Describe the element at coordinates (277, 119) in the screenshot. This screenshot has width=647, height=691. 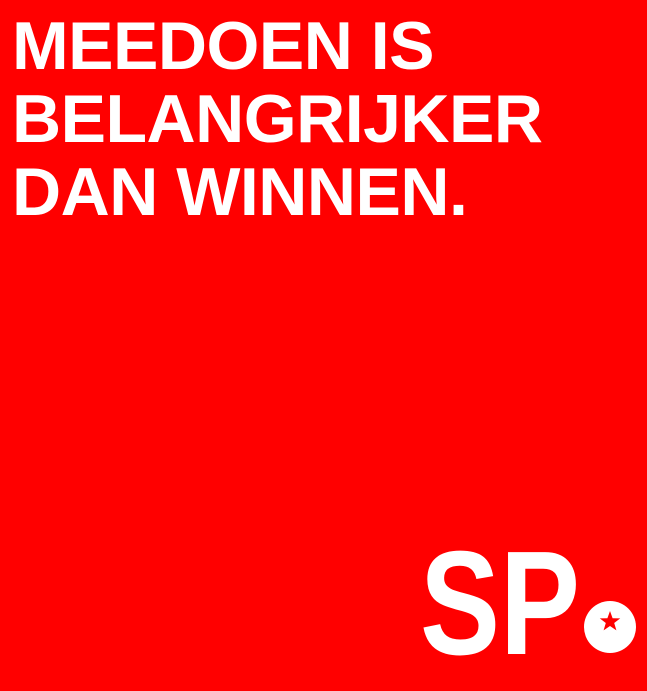
I see `headline-line-2: BELANGRIJKER` at that location.